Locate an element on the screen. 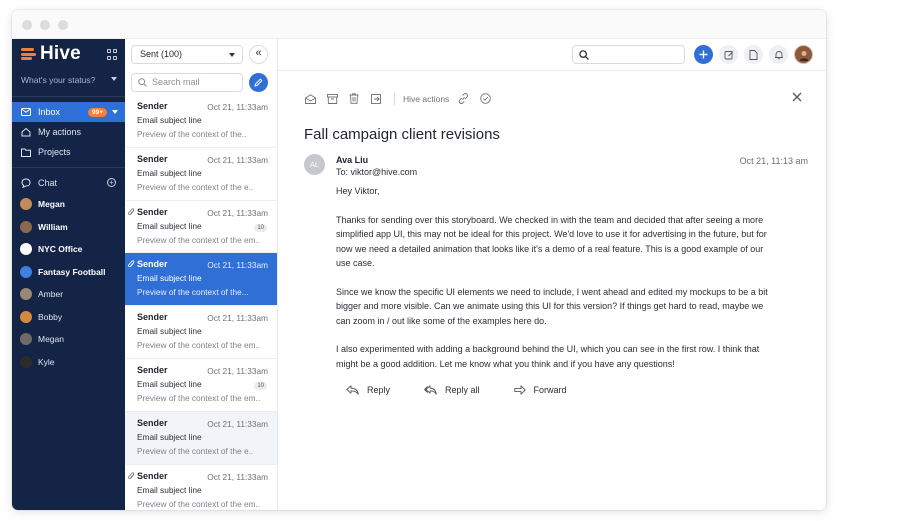  person-icon is located at coordinates (803, 55).